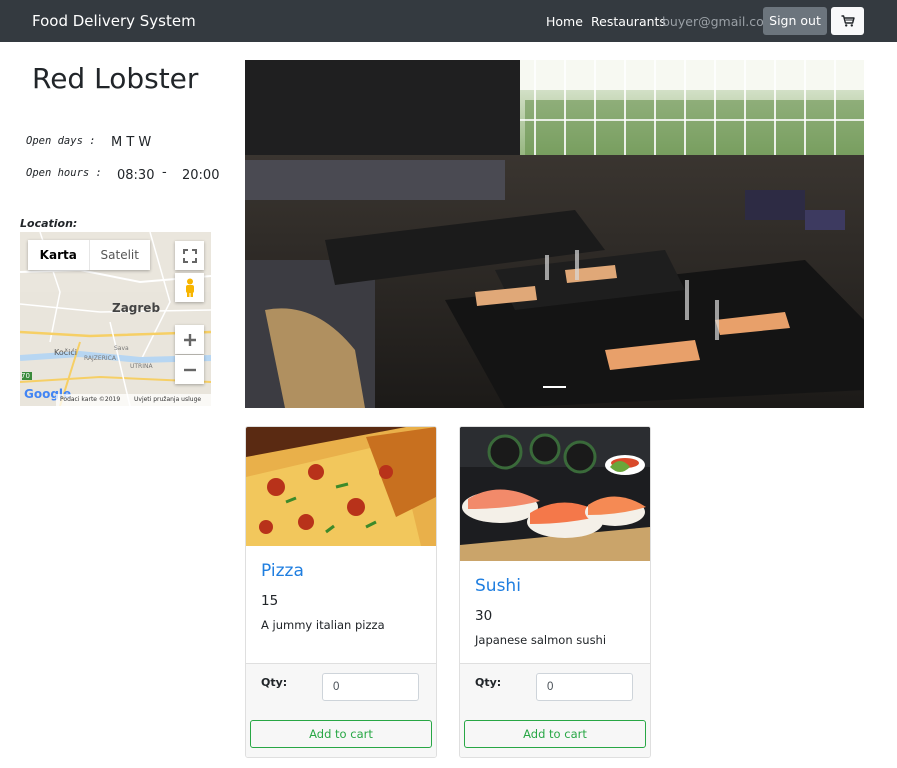 The width and height of the screenshot is (897, 768). What do you see at coordinates (795, 21) in the screenshot?
I see `sign-out-button: Sign out` at bounding box center [795, 21].